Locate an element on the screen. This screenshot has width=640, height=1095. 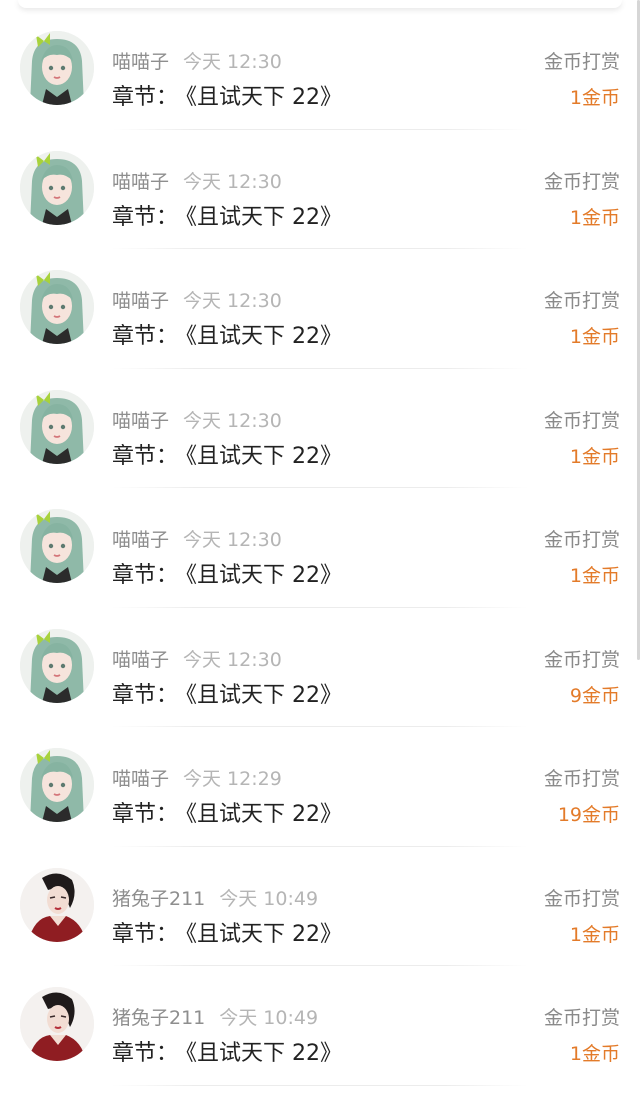
top-card-edge is located at coordinates (320, 4).